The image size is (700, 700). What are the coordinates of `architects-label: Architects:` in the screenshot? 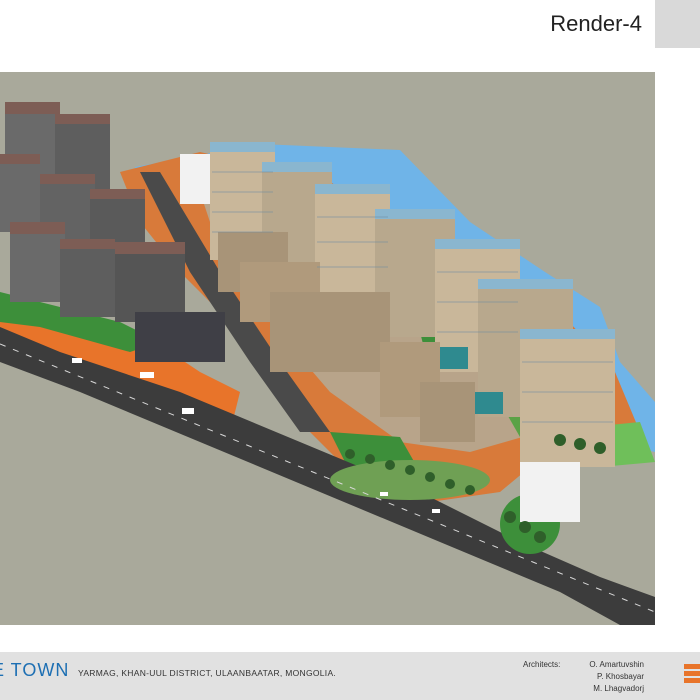 It's located at (542, 664).